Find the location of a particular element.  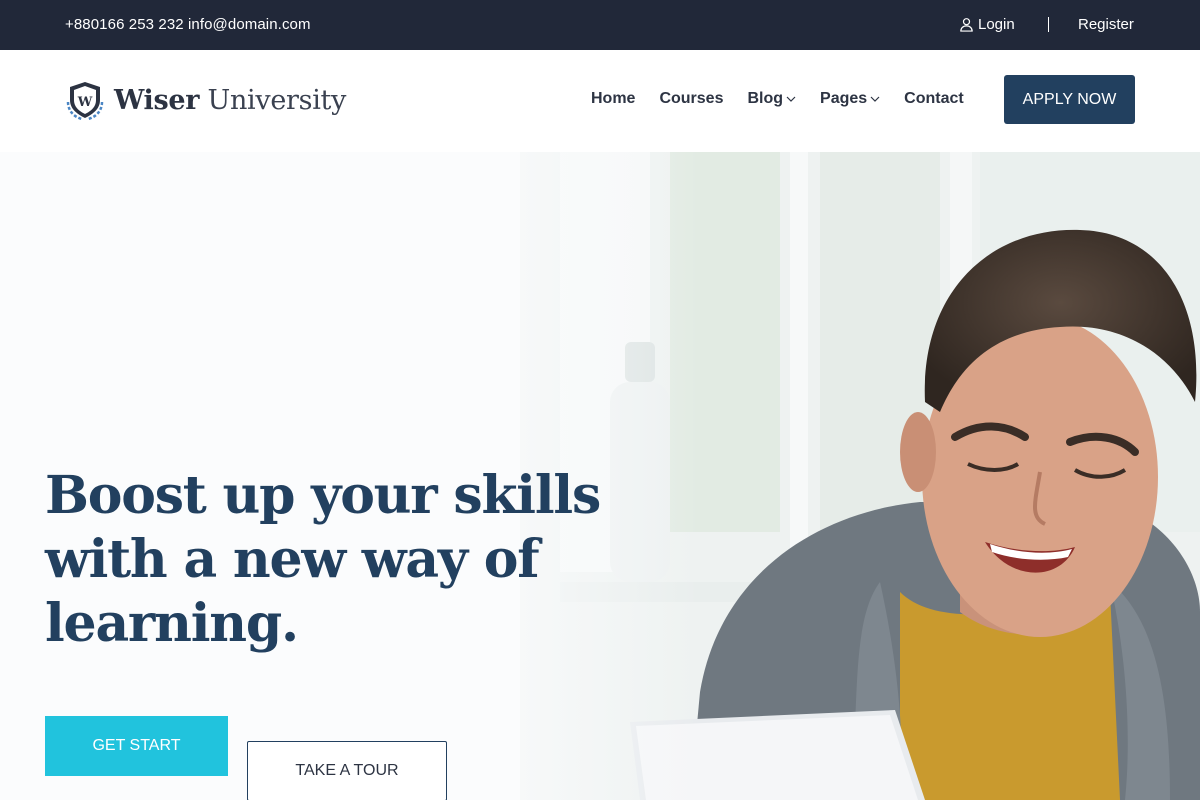

brand-name-light: University is located at coordinates (277, 100).